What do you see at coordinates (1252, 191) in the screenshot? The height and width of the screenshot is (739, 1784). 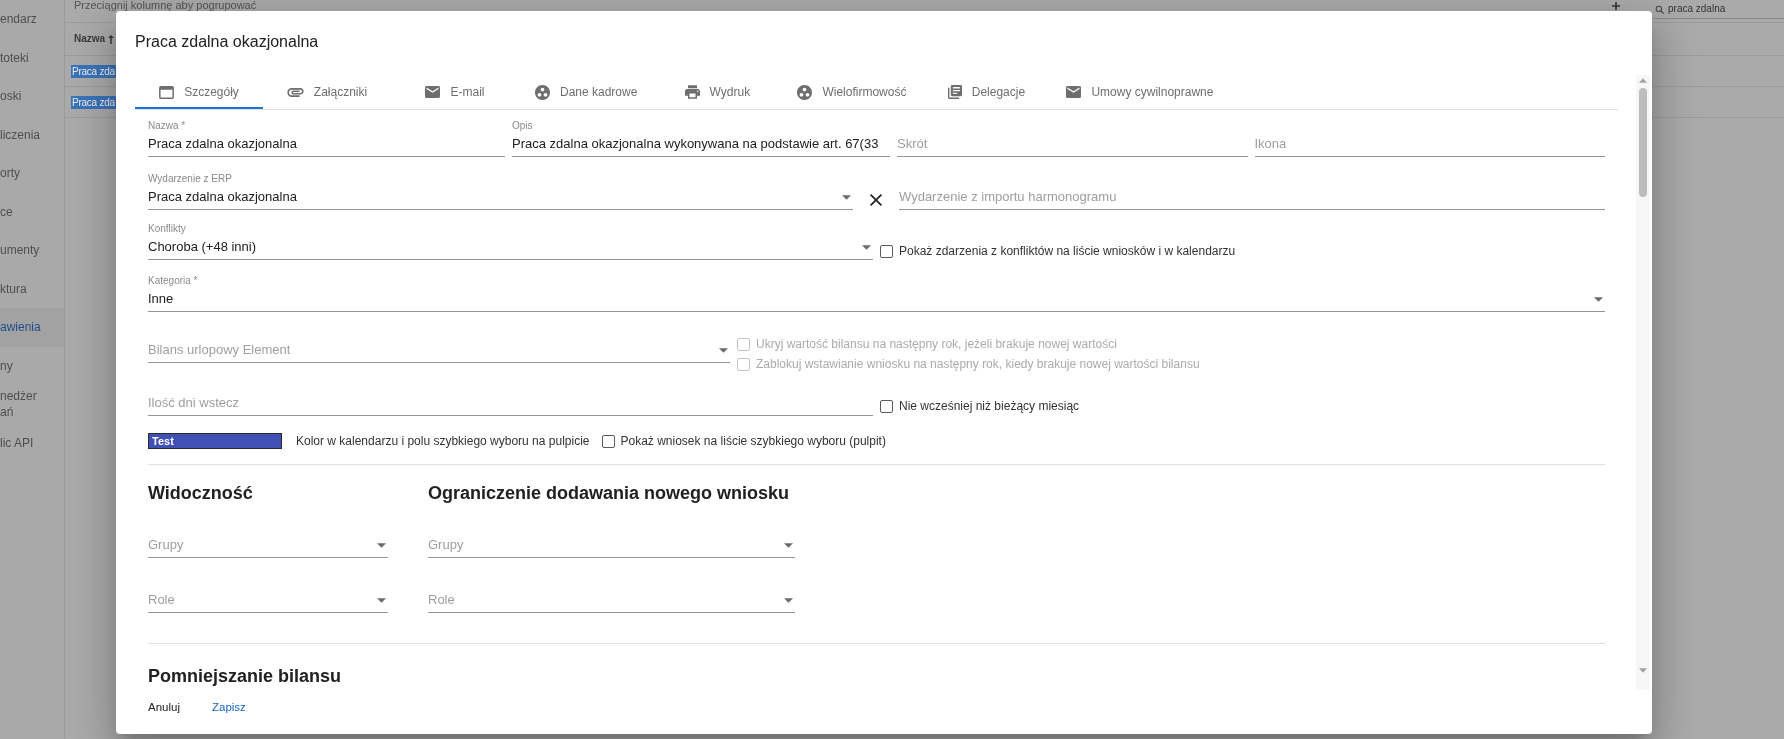 I see `schedule-import-field: Wydarzenie z importu harmonogramu` at bounding box center [1252, 191].